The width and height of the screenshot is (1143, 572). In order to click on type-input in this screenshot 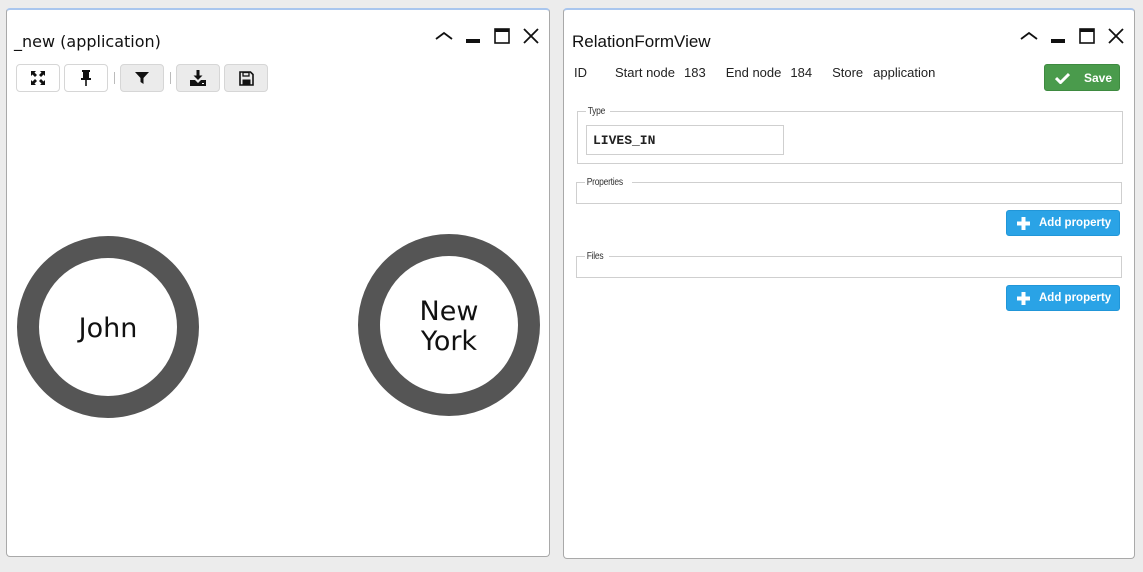, I will do `click(685, 140)`.